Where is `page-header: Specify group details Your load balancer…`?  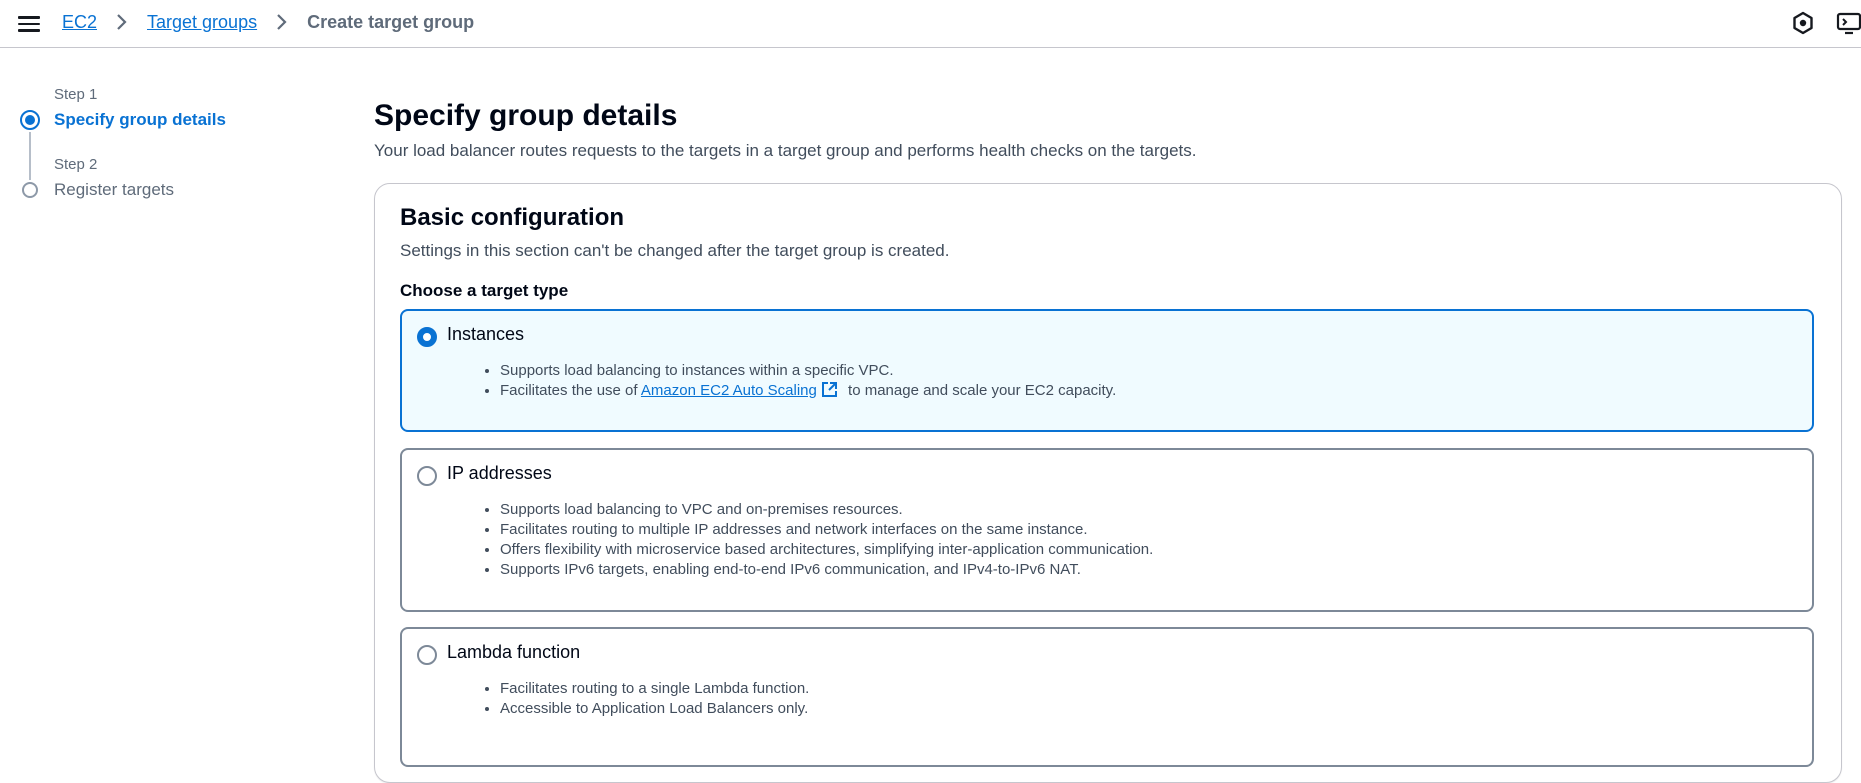 page-header: Specify group details Your load balancer… is located at coordinates (1109, 129).